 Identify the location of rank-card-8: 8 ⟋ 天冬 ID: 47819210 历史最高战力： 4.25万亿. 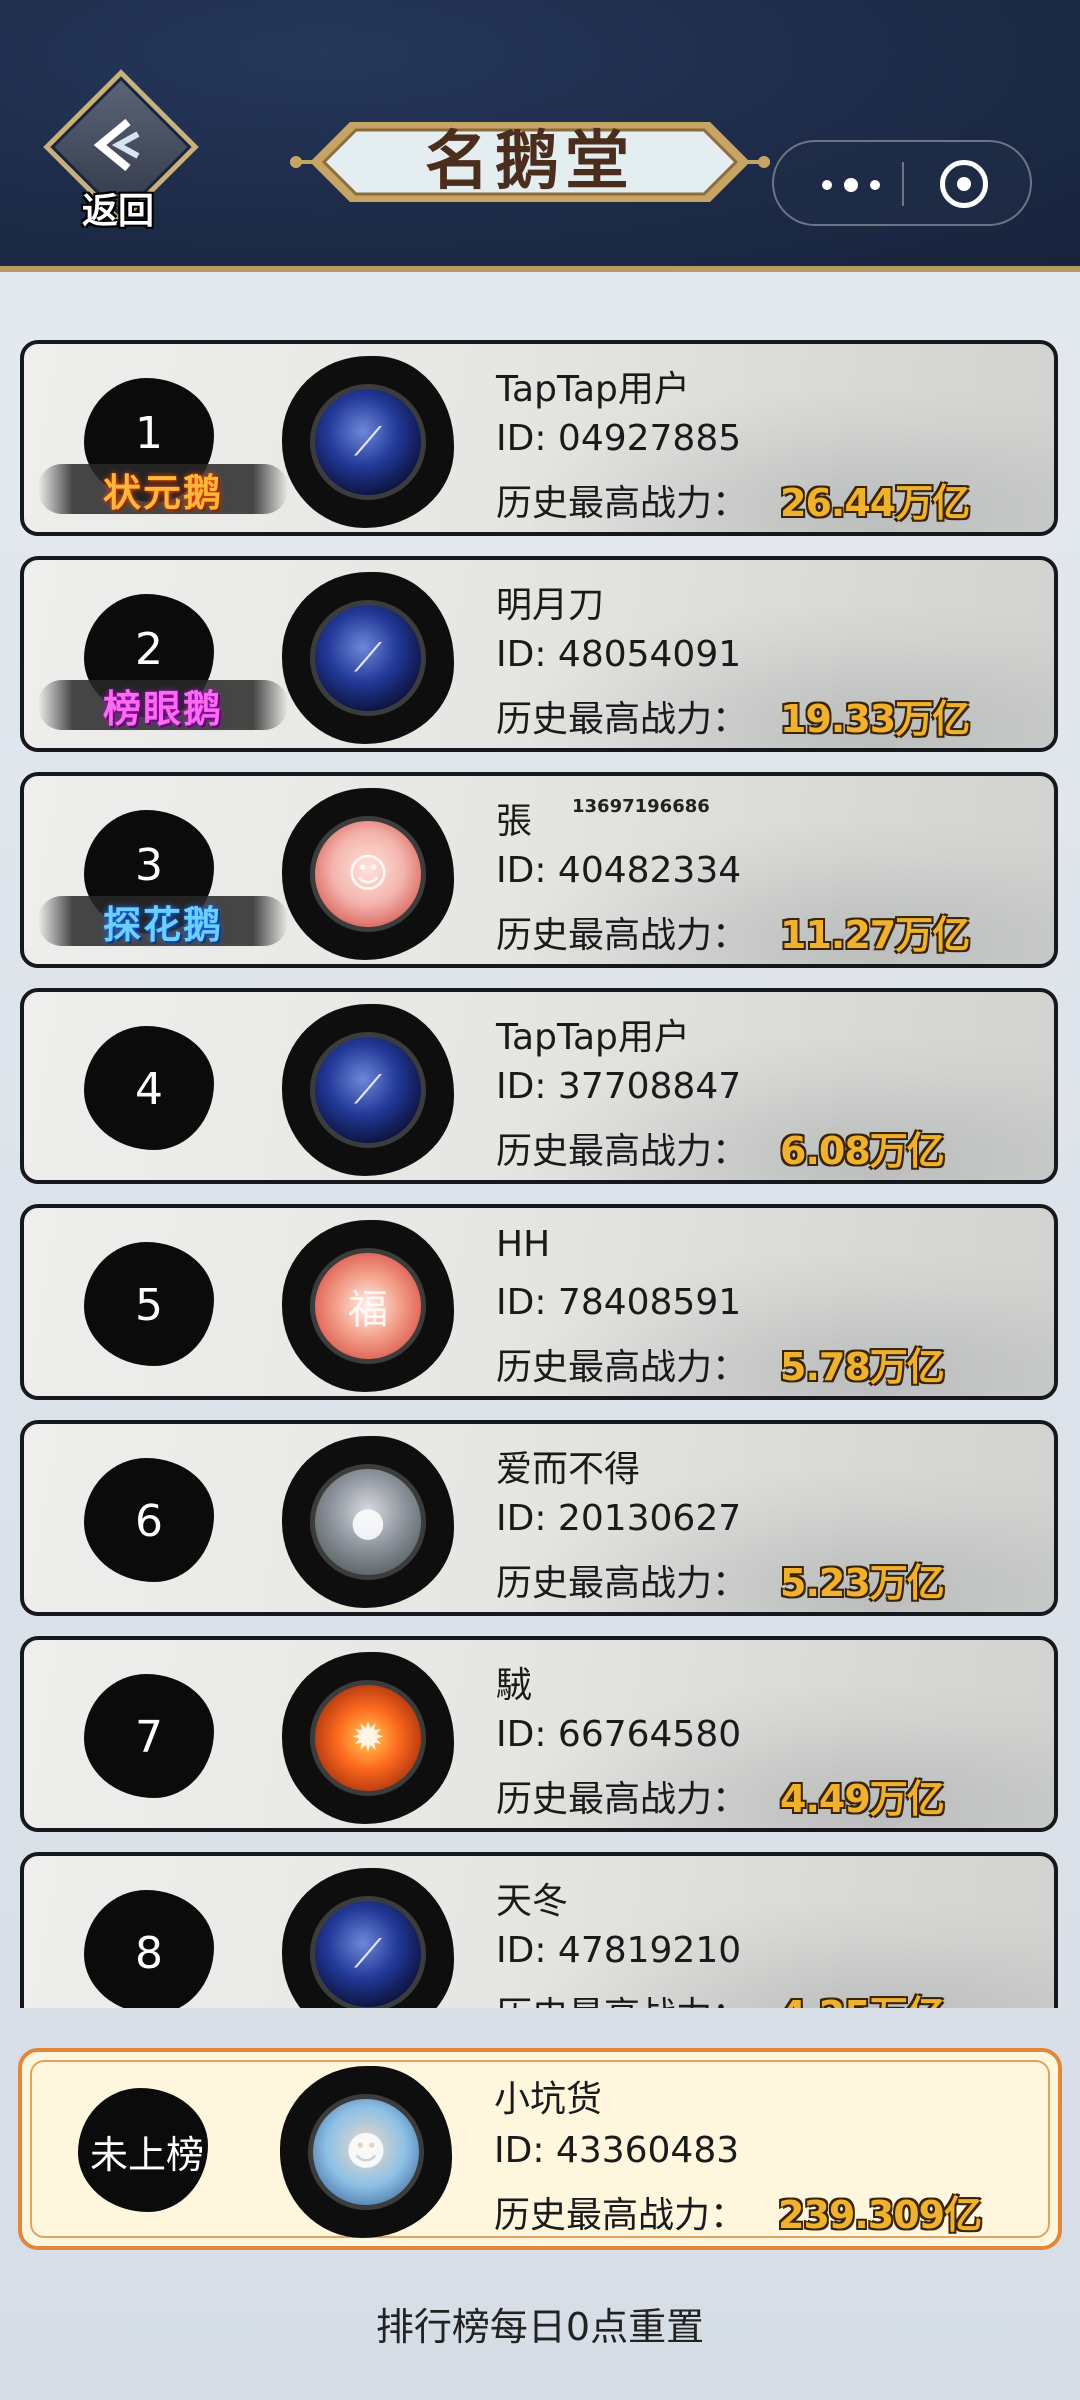
(539, 1930).